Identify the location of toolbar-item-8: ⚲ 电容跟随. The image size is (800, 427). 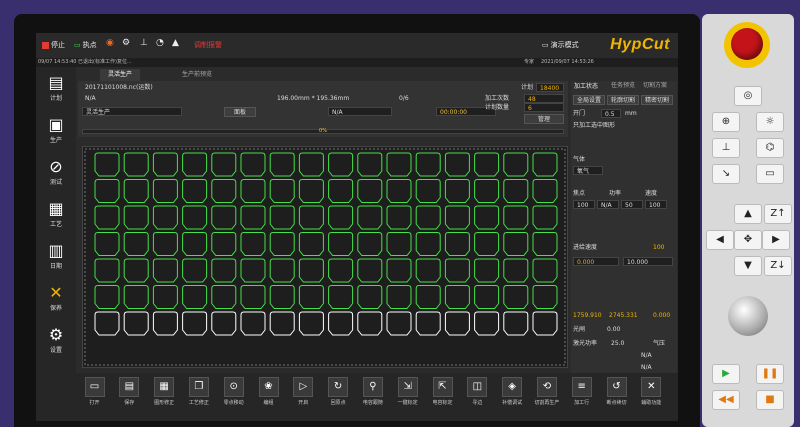
(372, 397).